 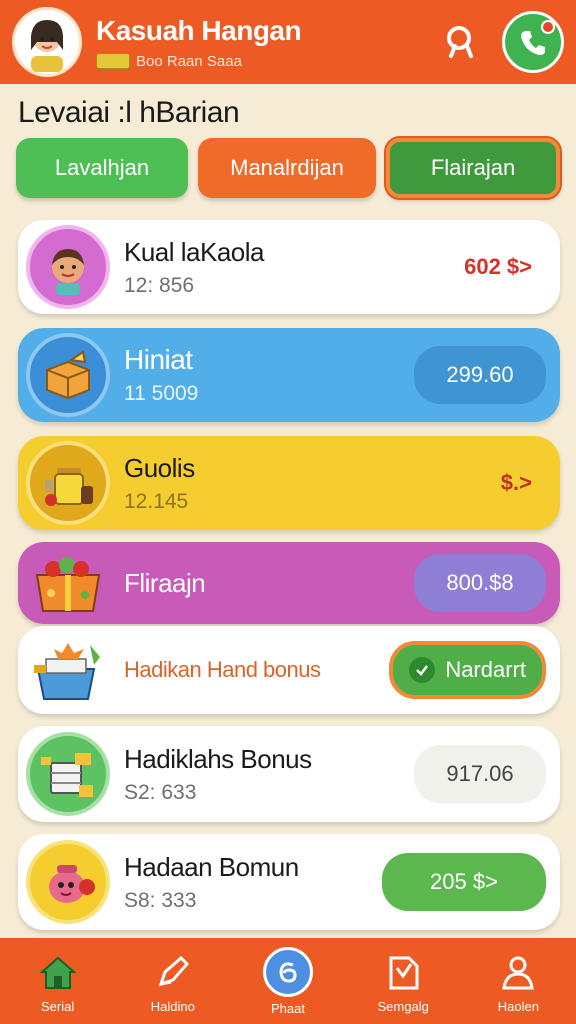 What do you see at coordinates (480, 774) in the screenshot?
I see `item-value-pill: 917.06` at bounding box center [480, 774].